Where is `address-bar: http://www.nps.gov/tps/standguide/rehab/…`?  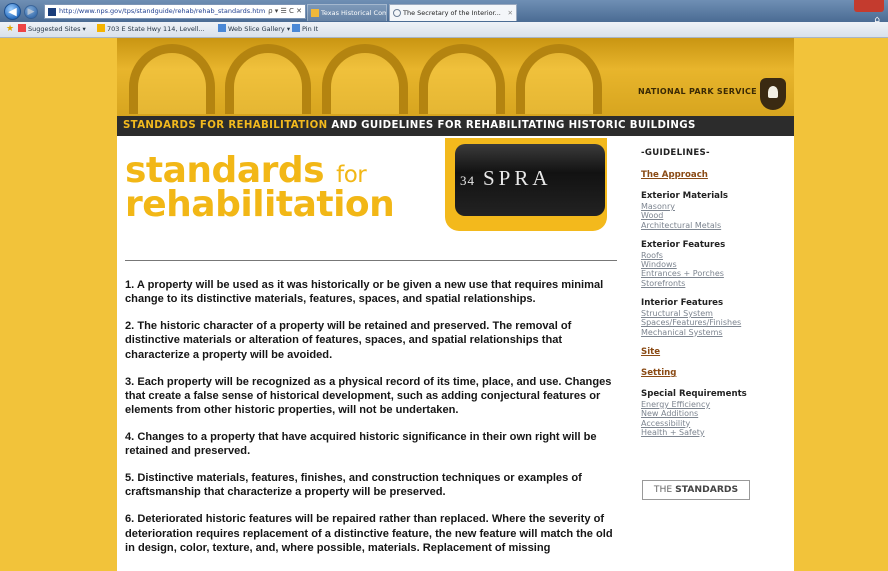
address-bar: http://www.nps.gov/tps/standguide/rehab/… is located at coordinates (175, 11).